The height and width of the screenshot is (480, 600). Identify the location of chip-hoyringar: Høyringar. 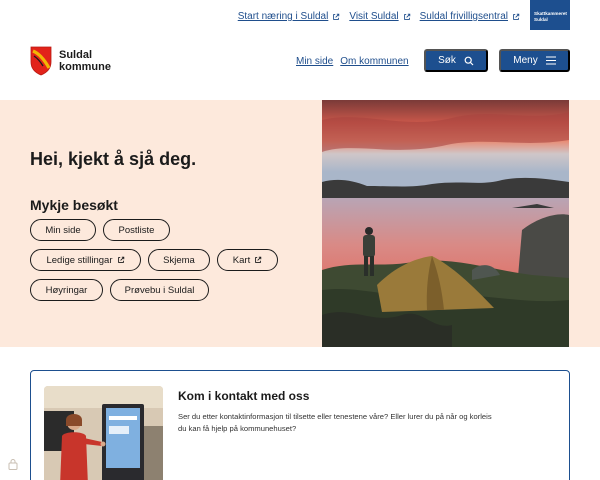
(66, 290).